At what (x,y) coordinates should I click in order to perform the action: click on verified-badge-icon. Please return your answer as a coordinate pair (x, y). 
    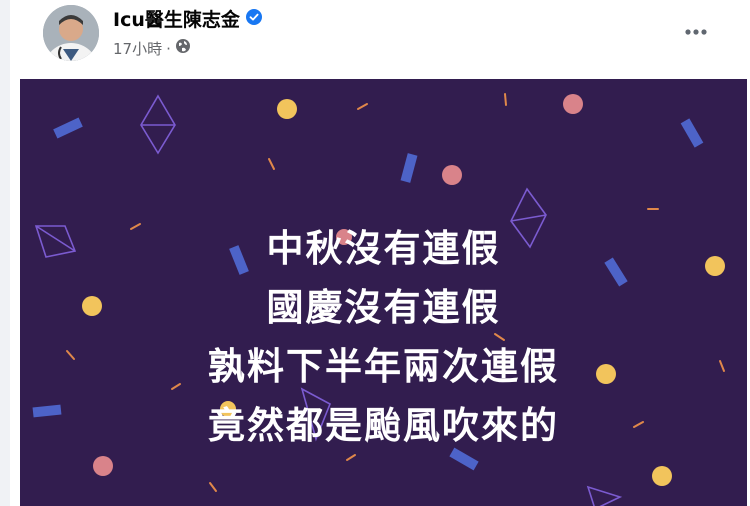
    Looking at the image, I should click on (253, 19).